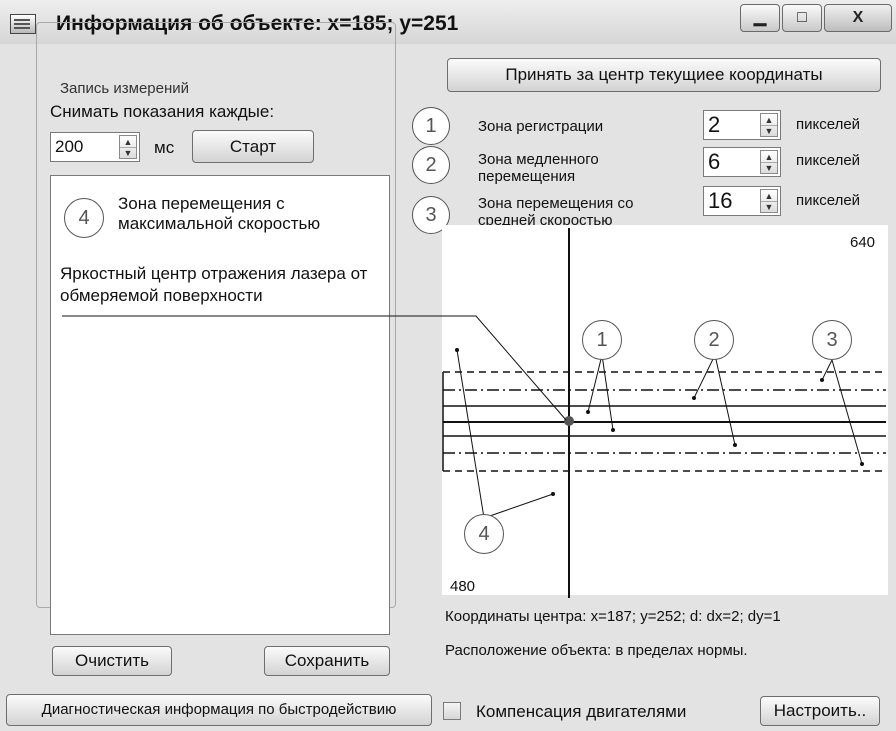  Describe the element at coordinates (714, 340) in the screenshot. I see `canvas-marker-2: 2` at that location.